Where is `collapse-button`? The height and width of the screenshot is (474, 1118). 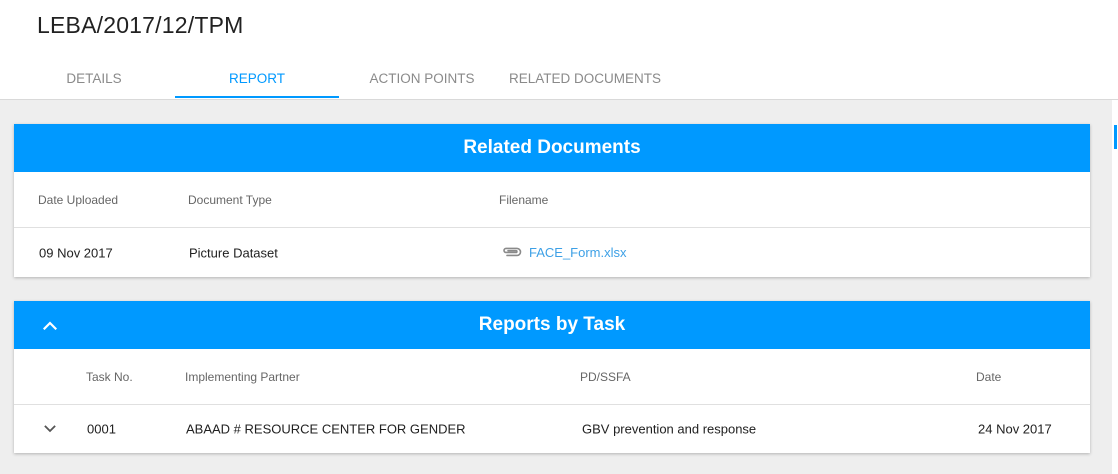
collapse-button is located at coordinates (50, 325).